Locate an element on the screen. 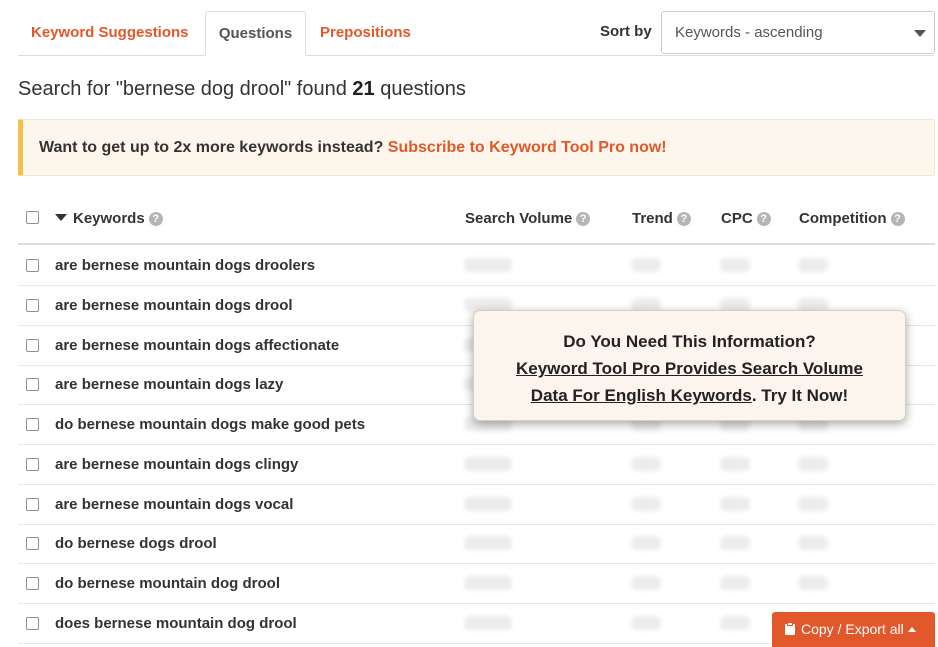 Image resolution: width=938 pixels, height=647 pixels. table-row: do bernese dogs drool is located at coordinates (476, 544).